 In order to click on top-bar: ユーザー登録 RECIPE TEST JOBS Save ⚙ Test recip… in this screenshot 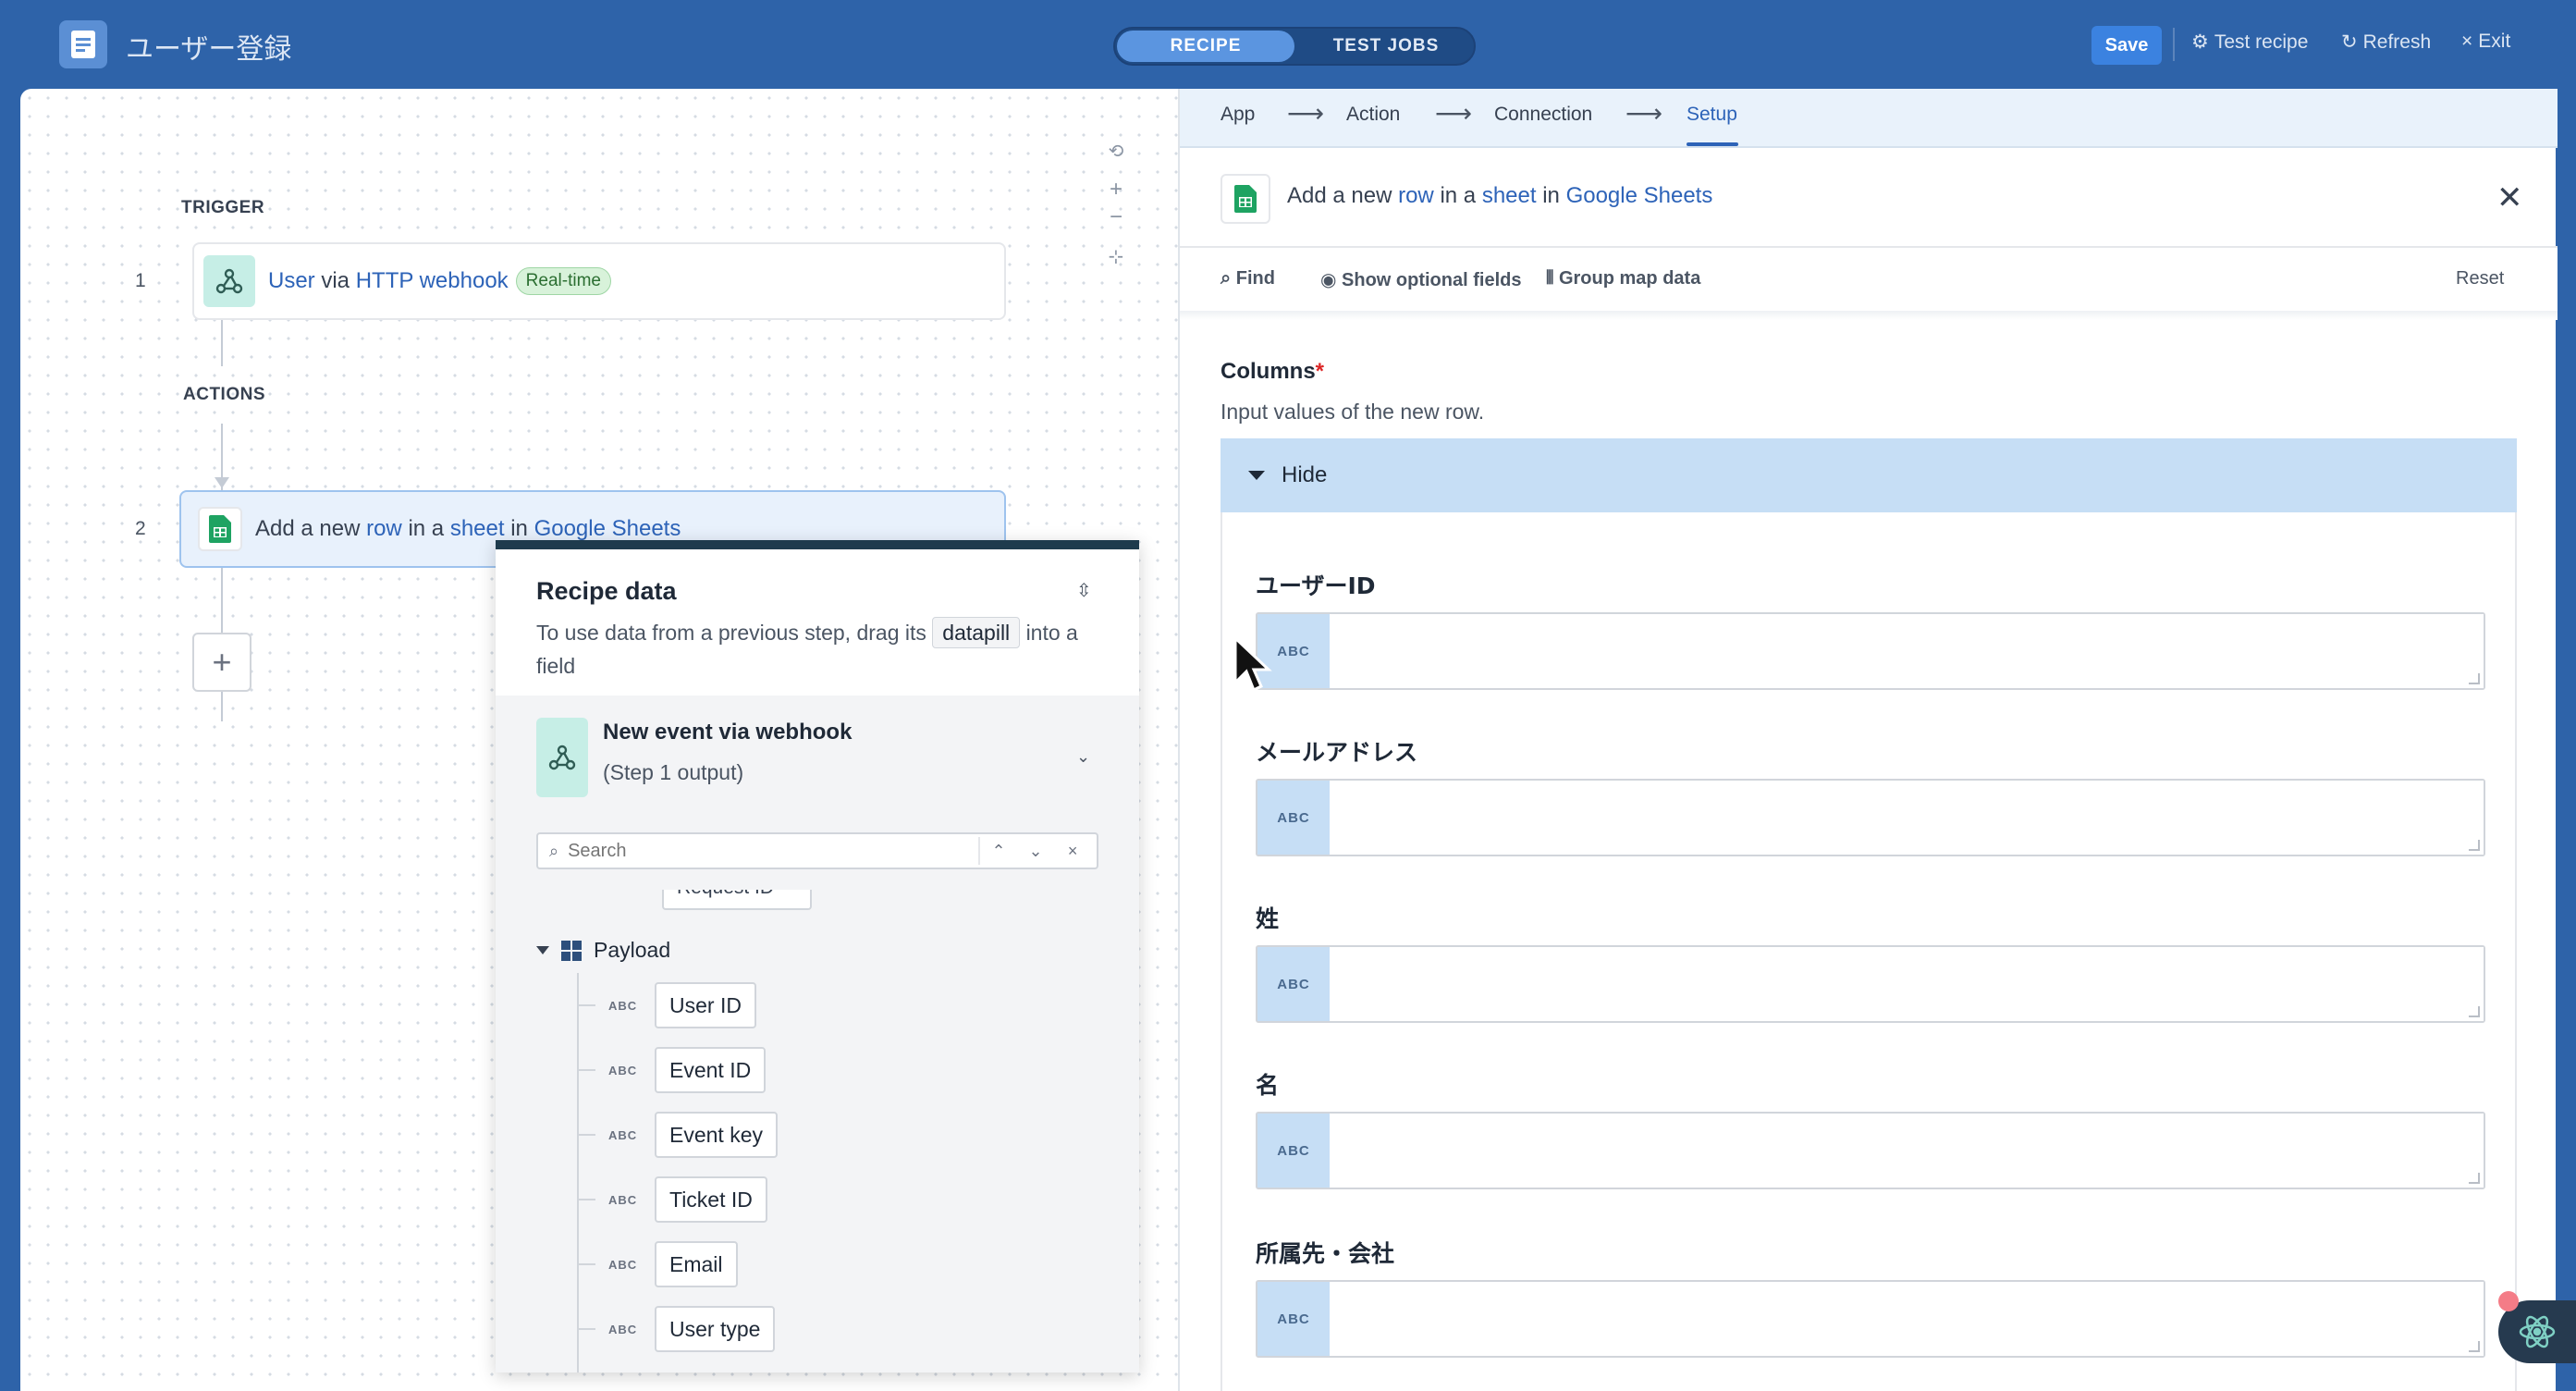, I will do `click(1288, 44)`.